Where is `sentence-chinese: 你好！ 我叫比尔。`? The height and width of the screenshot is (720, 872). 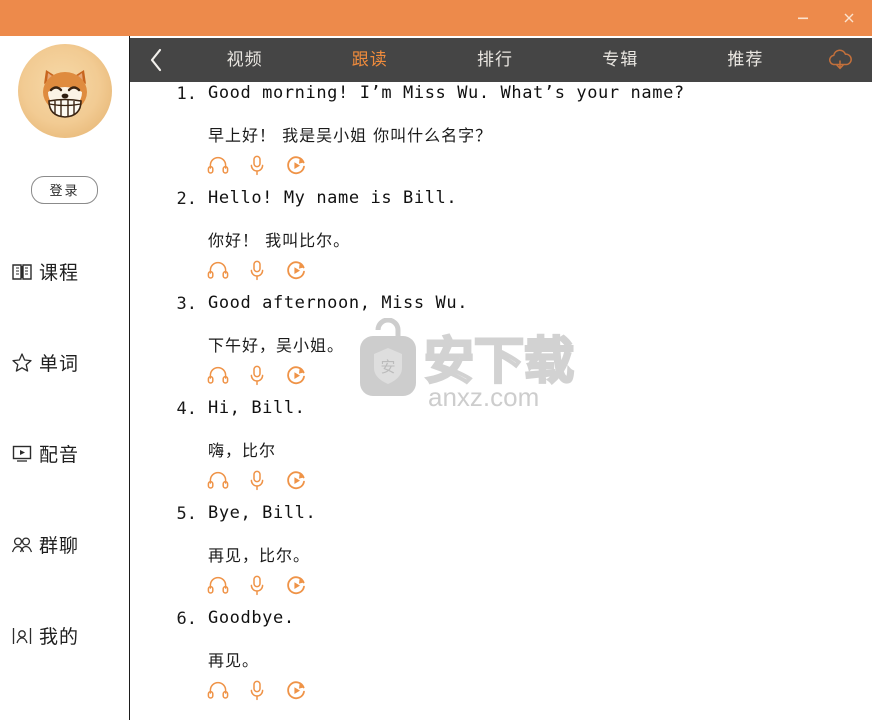
sentence-chinese: 你好！ 我叫比尔。 is located at coordinates (279, 240).